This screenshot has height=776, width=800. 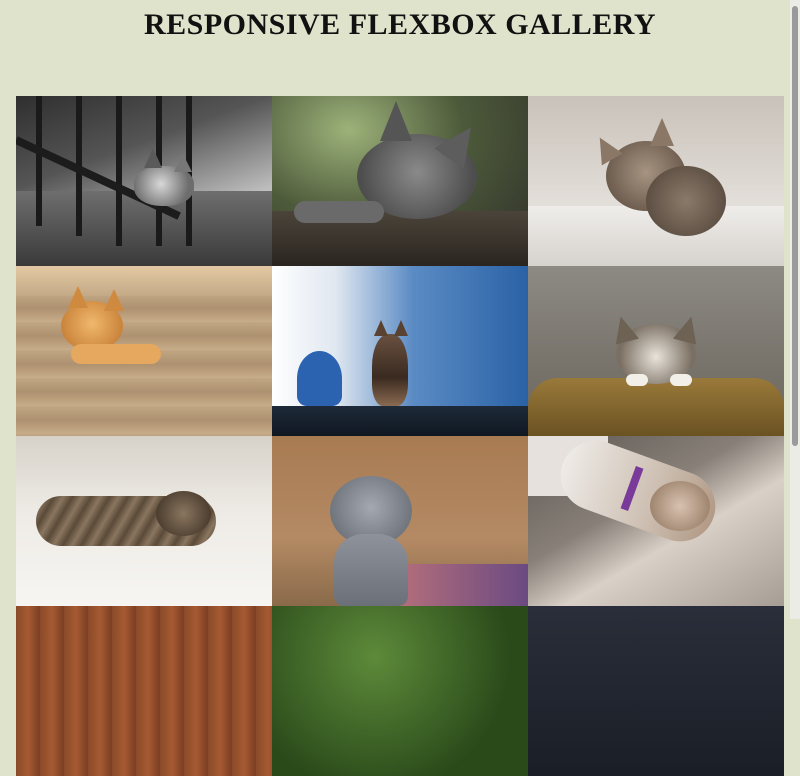 I want to click on vertical-scrollbar, so click(x=795, y=309).